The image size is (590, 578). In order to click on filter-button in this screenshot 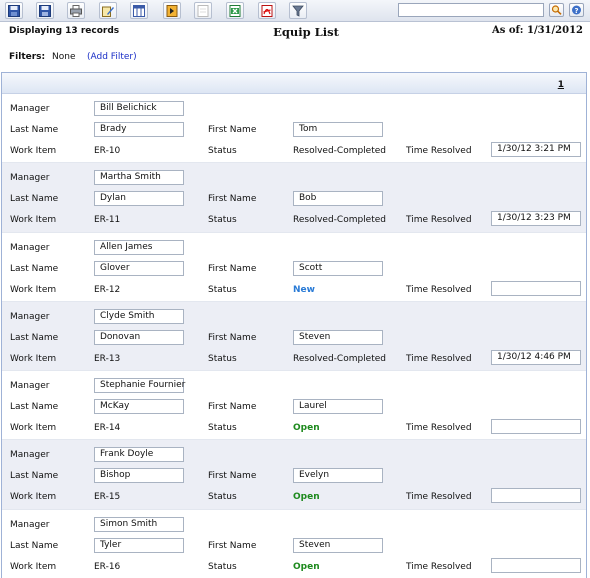, I will do `click(298, 10)`.